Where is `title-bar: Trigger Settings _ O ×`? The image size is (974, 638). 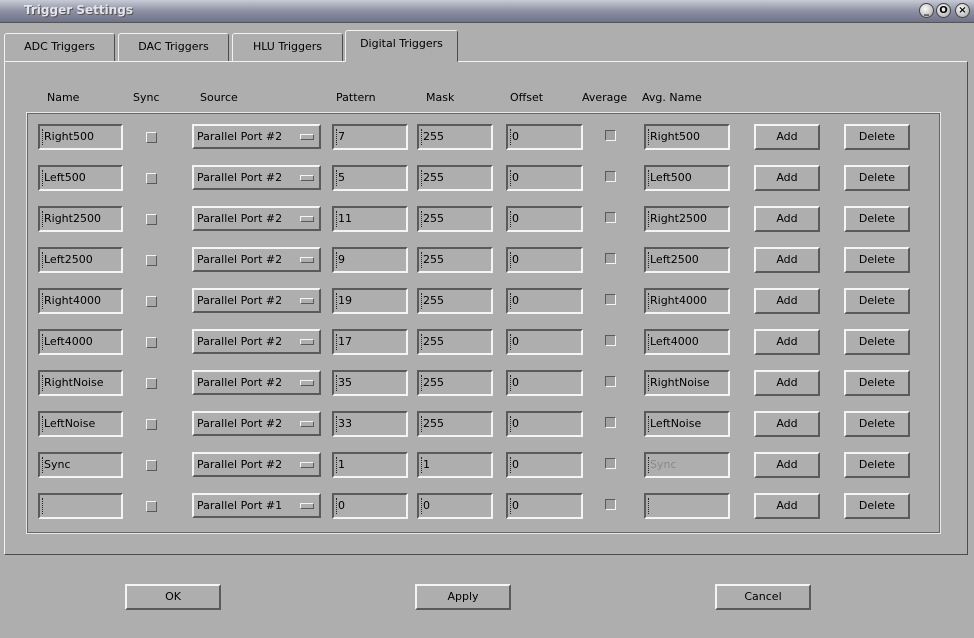
title-bar: Trigger Settings _ O × is located at coordinates (487, 11).